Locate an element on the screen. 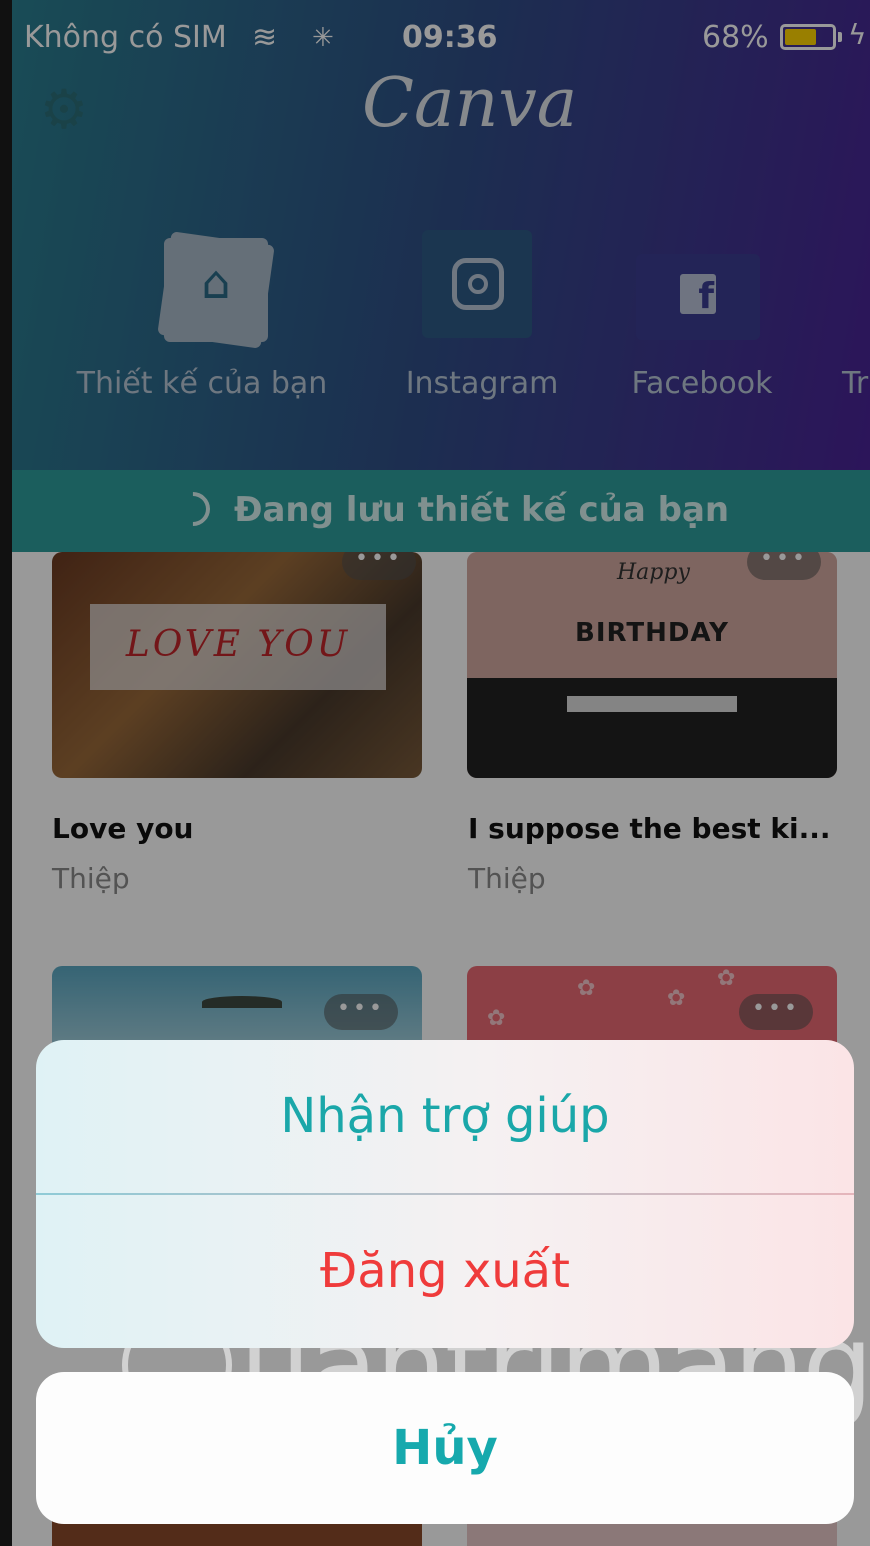 Image resolution: width=870 pixels, height=1546 pixels. logout-button: Đăng xuất is located at coordinates (445, 1271).